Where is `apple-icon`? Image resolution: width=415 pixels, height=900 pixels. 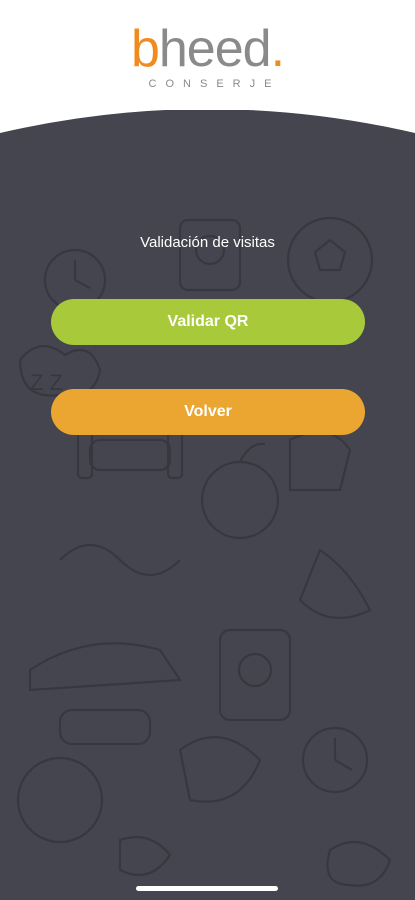 apple-icon is located at coordinates (240, 500).